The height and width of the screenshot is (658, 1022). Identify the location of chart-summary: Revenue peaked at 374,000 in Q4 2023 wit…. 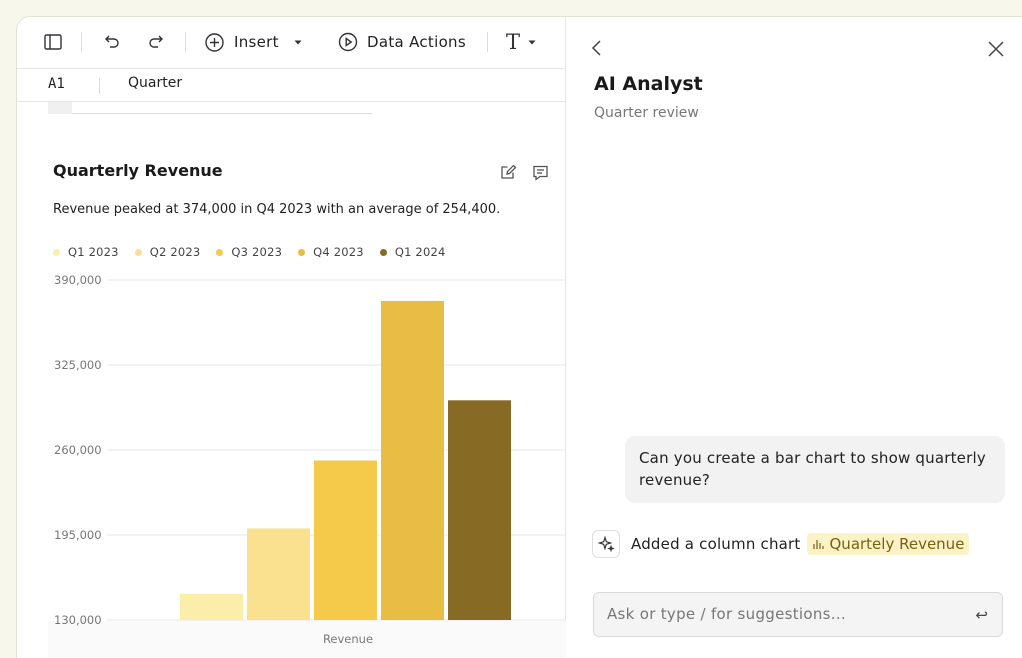
(277, 209).